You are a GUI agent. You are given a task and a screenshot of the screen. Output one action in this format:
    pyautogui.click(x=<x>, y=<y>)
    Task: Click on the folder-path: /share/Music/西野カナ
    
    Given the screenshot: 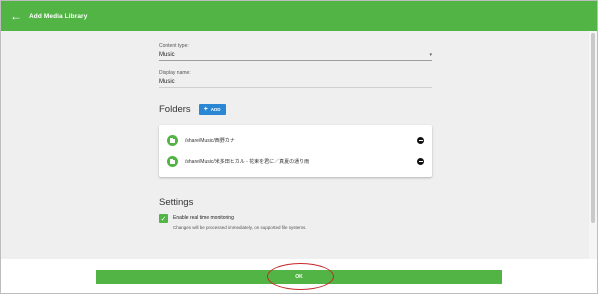 What is the action you would take?
    pyautogui.click(x=210, y=141)
    